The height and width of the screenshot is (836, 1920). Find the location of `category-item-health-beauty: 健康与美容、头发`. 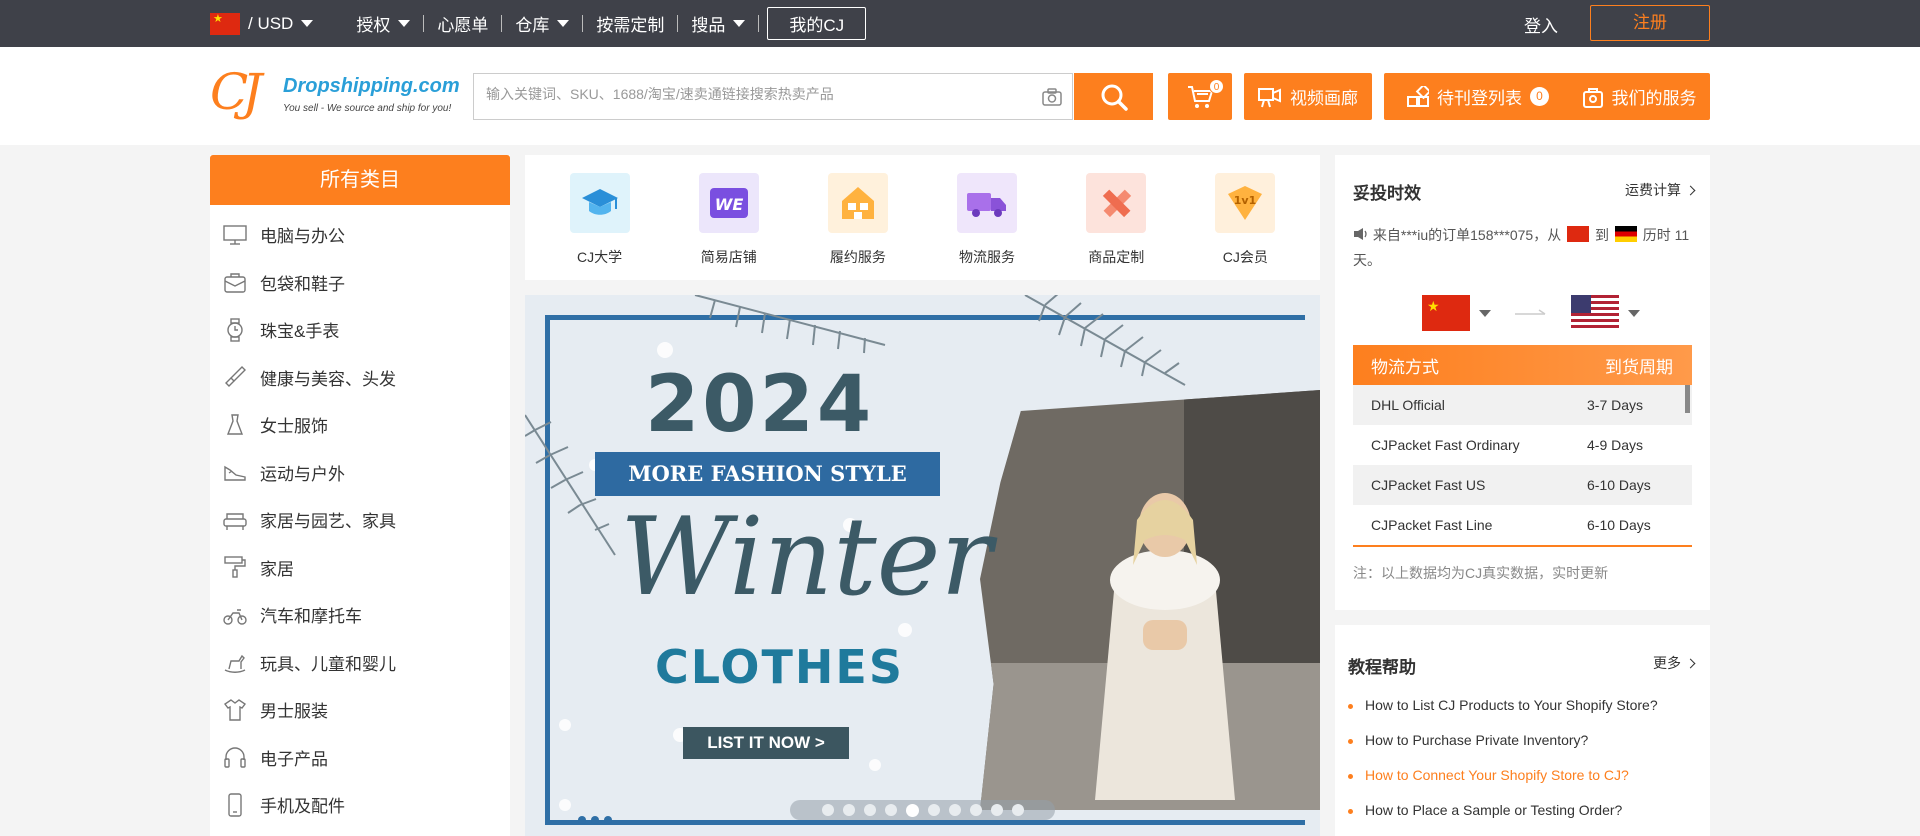

category-item-health-beauty: 健康与美容、头发 is located at coordinates (360, 378).